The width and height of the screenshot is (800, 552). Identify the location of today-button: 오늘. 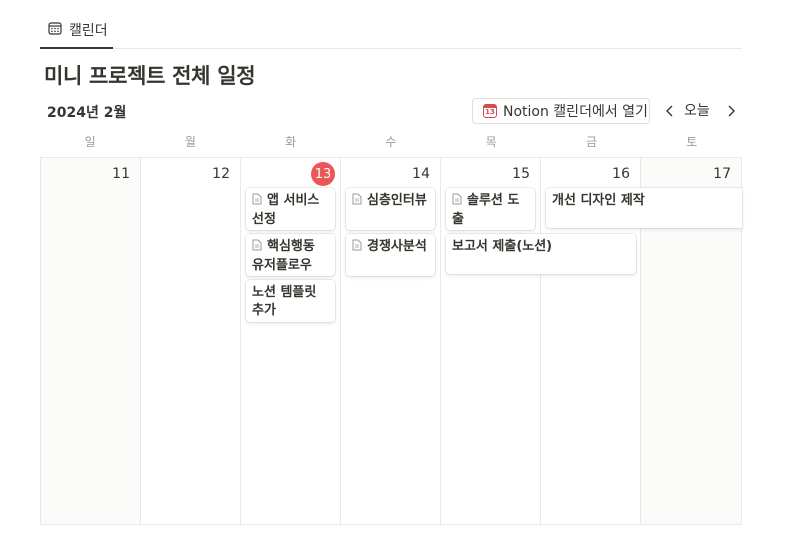
(697, 111).